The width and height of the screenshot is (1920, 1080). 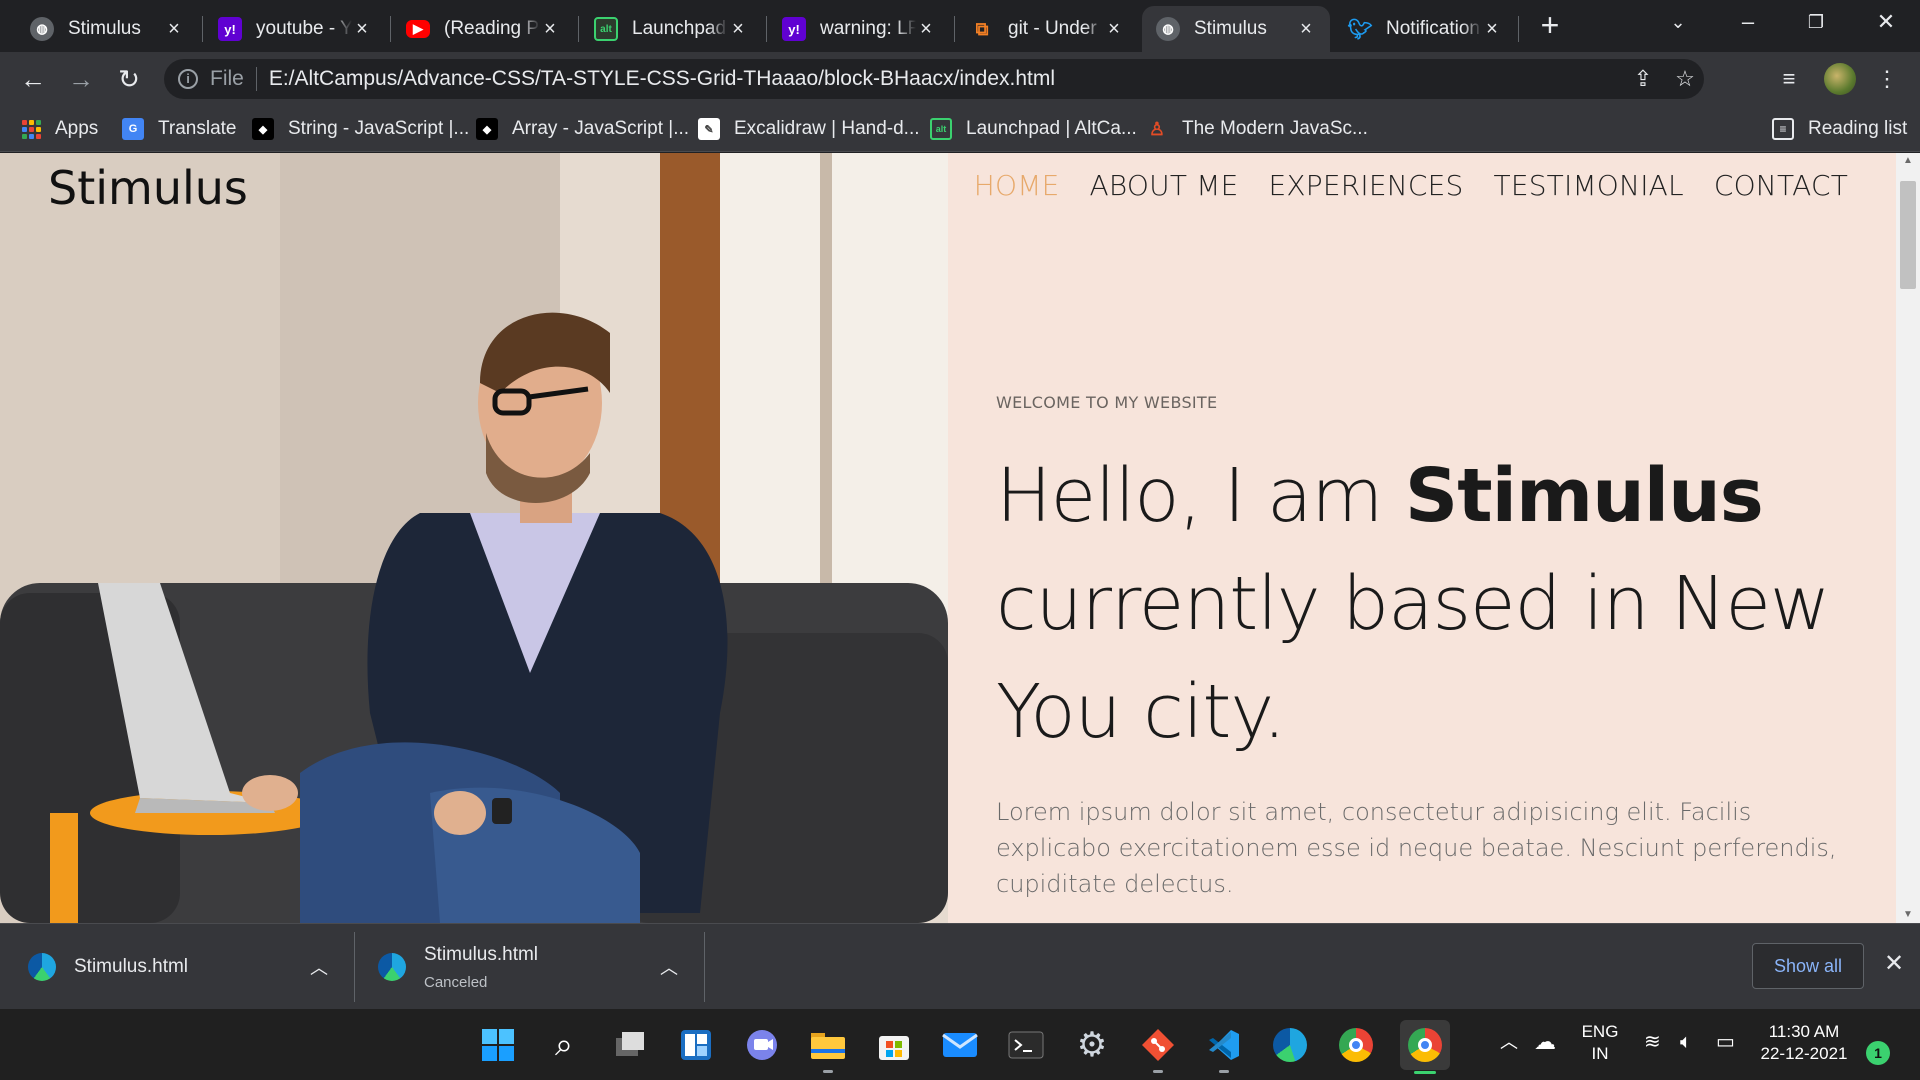 What do you see at coordinates (1425, 1047) in the screenshot?
I see `chrome-active-icon` at bounding box center [1425, 1047].